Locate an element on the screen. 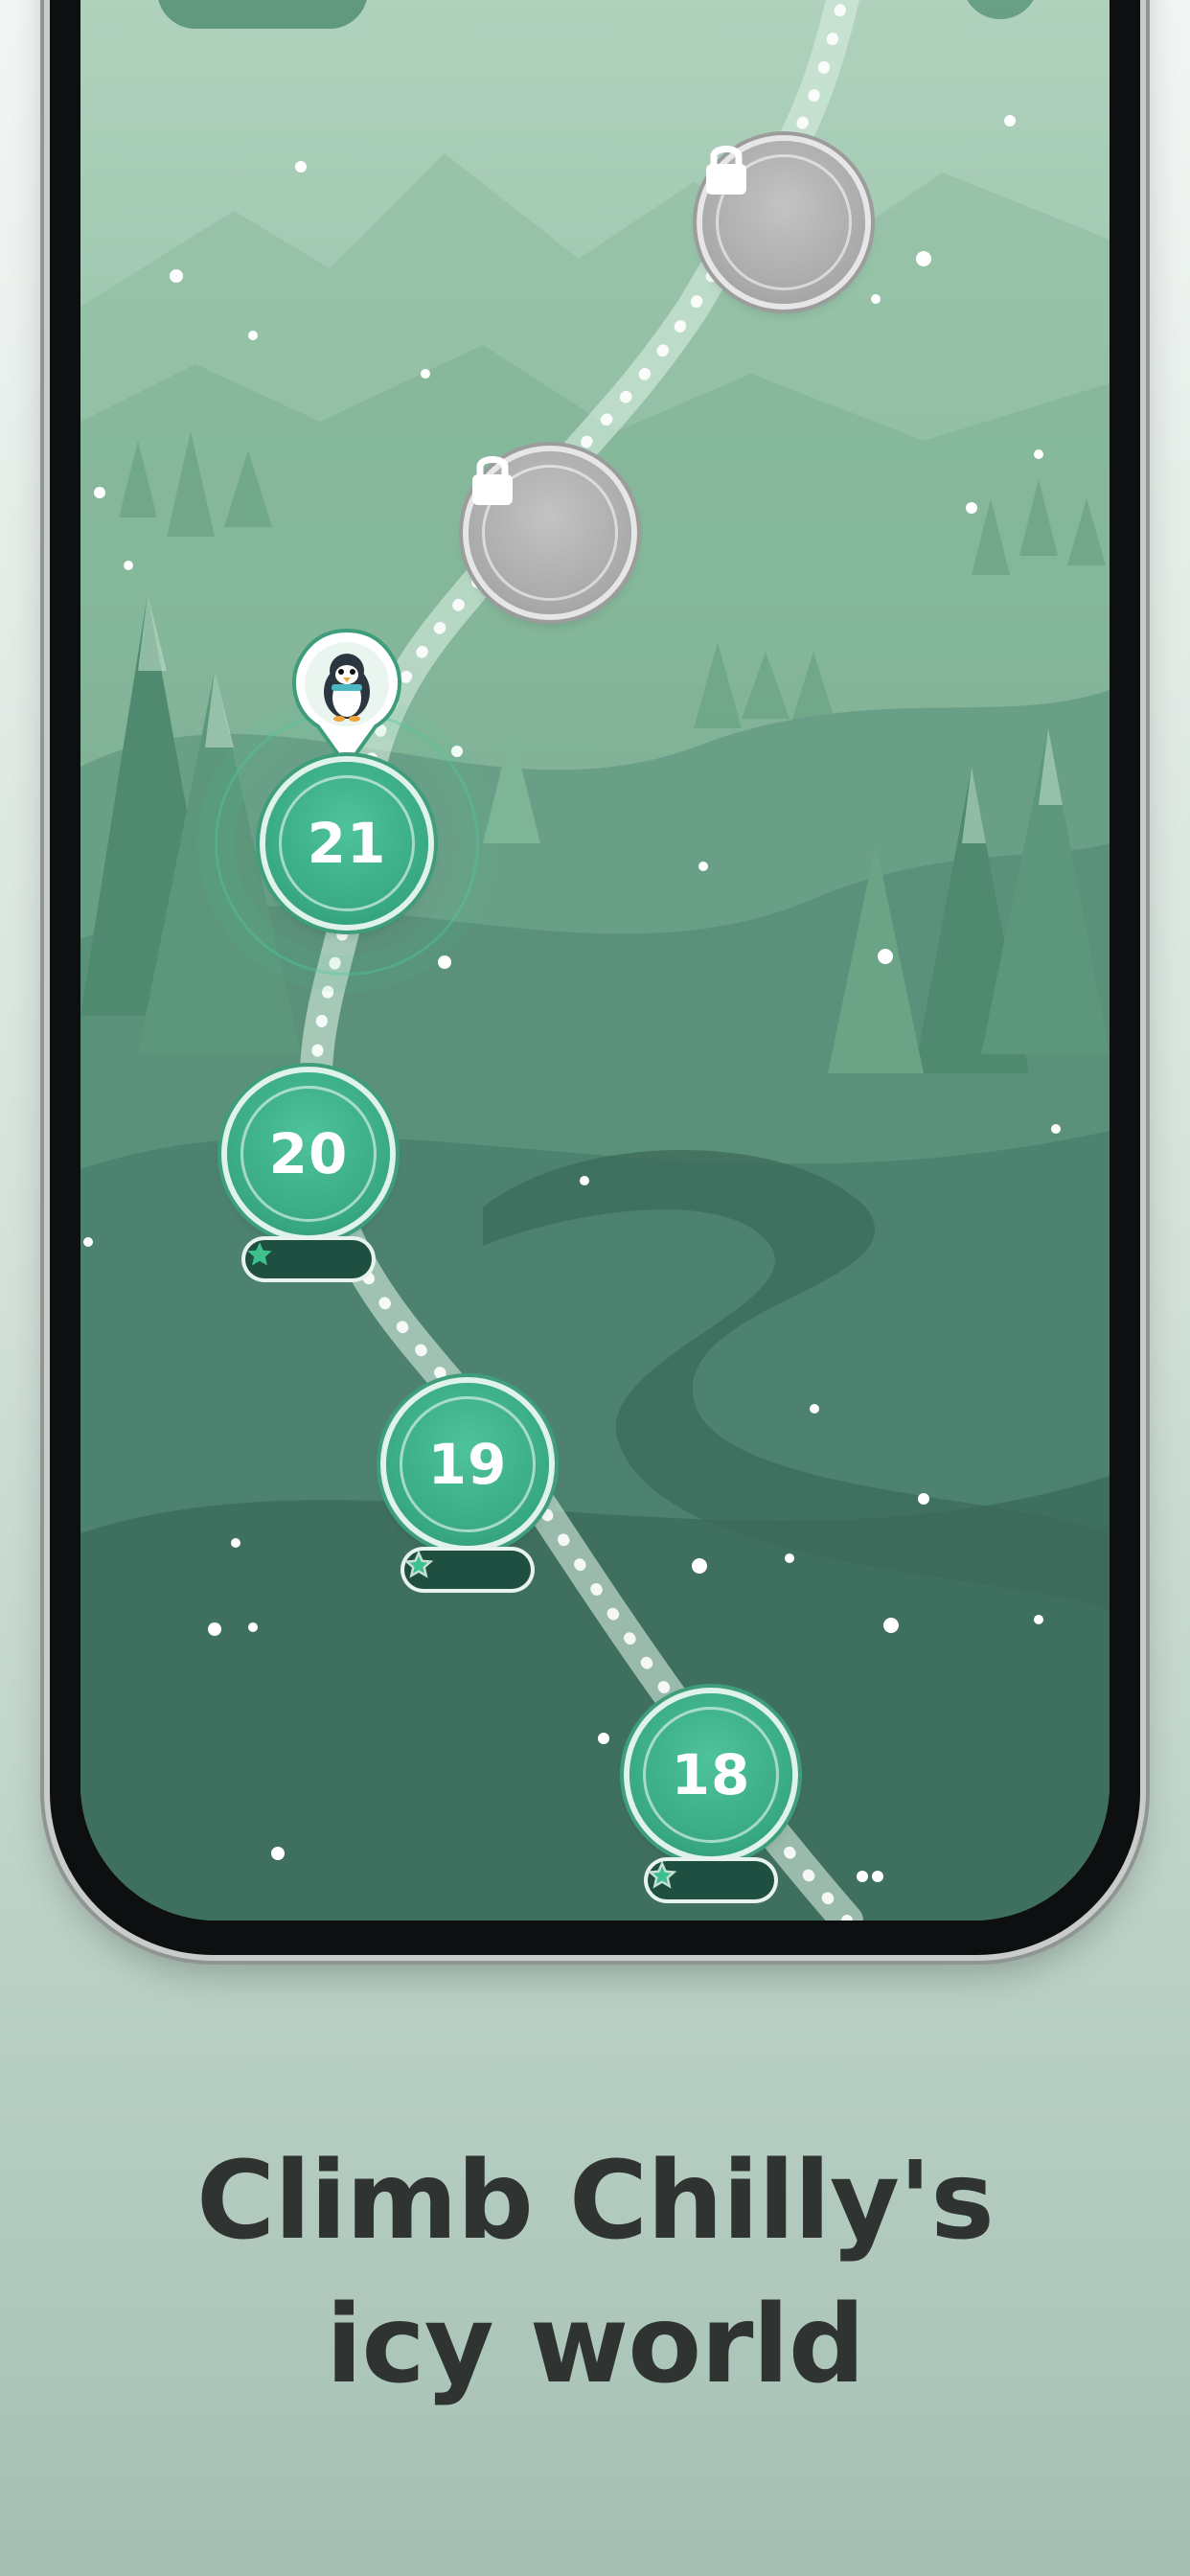 This screenshot has width=1190, height=2576. level-number: 20 is located at coordinates (309, 1153).